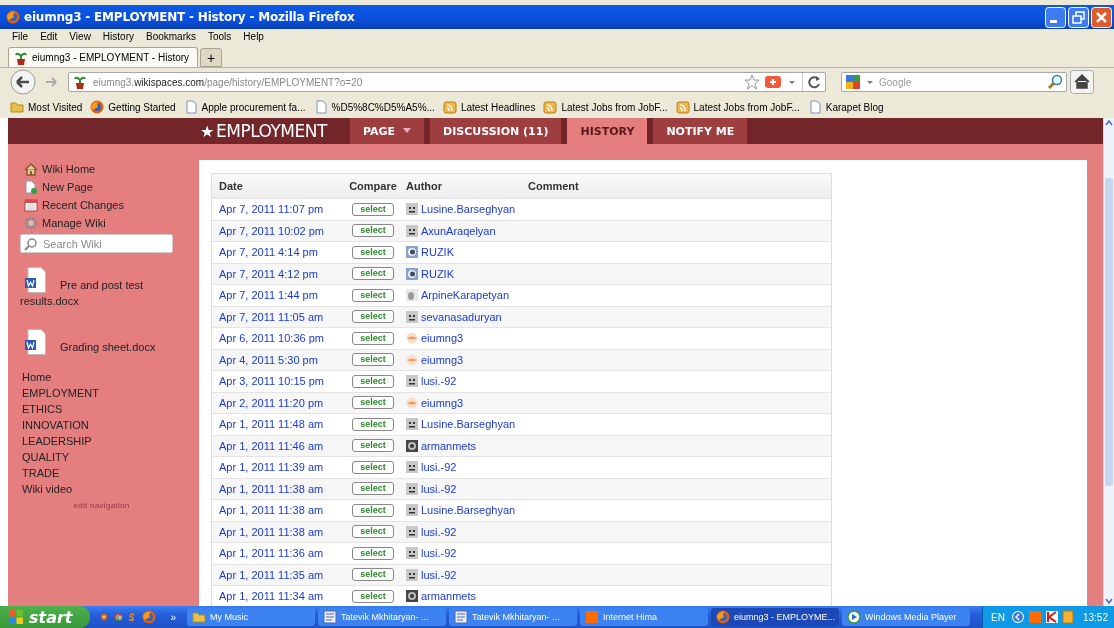  What do you see at coordinates (49, 36) in the screenshot?
I see `menu-item: Edit` at bounding box center [49, 36].